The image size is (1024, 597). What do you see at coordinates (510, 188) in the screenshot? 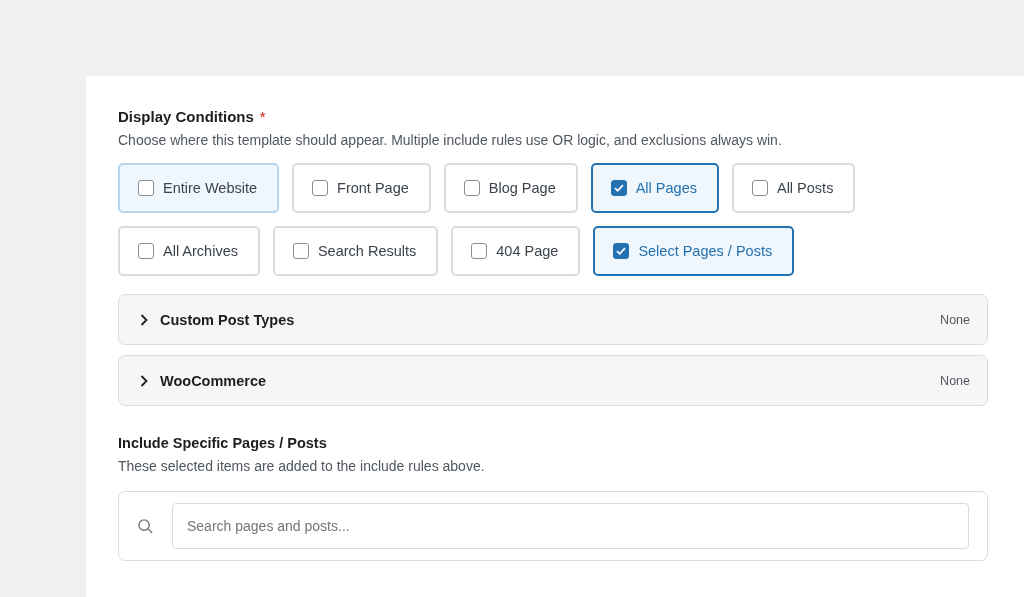
I see `condition-option: Blog Page` at bounding box center [510, 188].